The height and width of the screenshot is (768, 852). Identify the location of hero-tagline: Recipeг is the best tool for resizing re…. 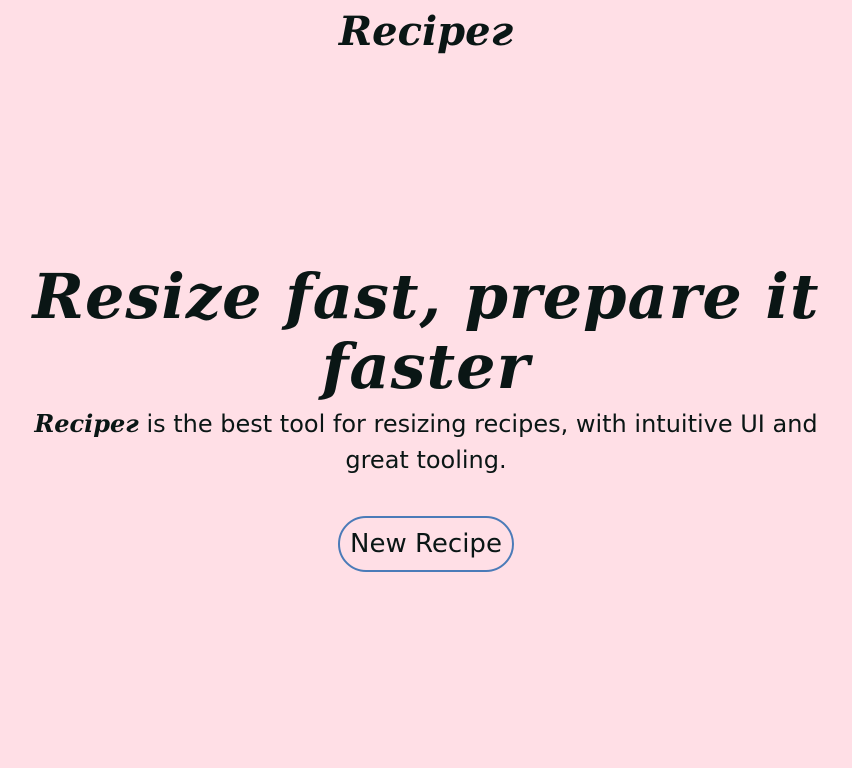
(426, 442).